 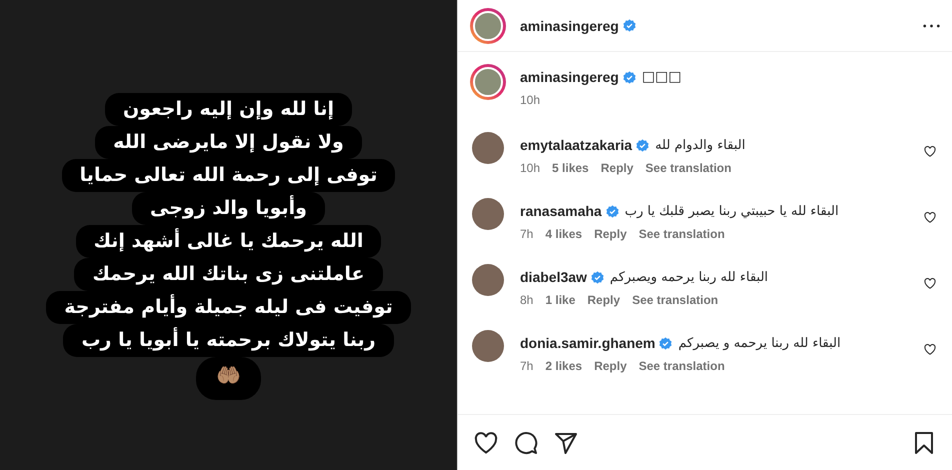 What do you see at coordinates (563, 234) in the screenshot?
I see `likes-count: 4 likes` at bounding box center [563, 234].